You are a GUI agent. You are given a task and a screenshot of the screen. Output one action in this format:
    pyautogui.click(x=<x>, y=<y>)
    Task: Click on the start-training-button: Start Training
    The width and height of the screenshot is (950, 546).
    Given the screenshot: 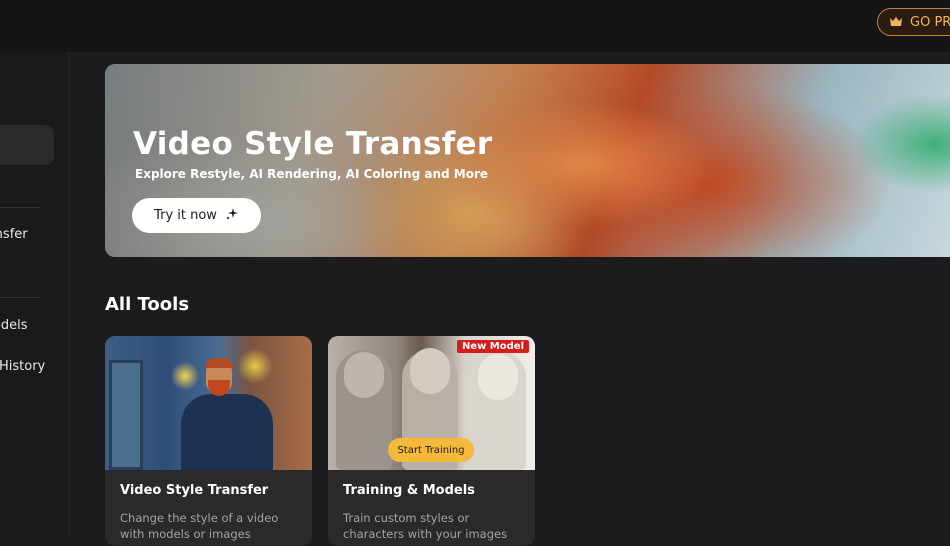 What is the action you would take?
    pyautogui.click(x=431, y=450)
    